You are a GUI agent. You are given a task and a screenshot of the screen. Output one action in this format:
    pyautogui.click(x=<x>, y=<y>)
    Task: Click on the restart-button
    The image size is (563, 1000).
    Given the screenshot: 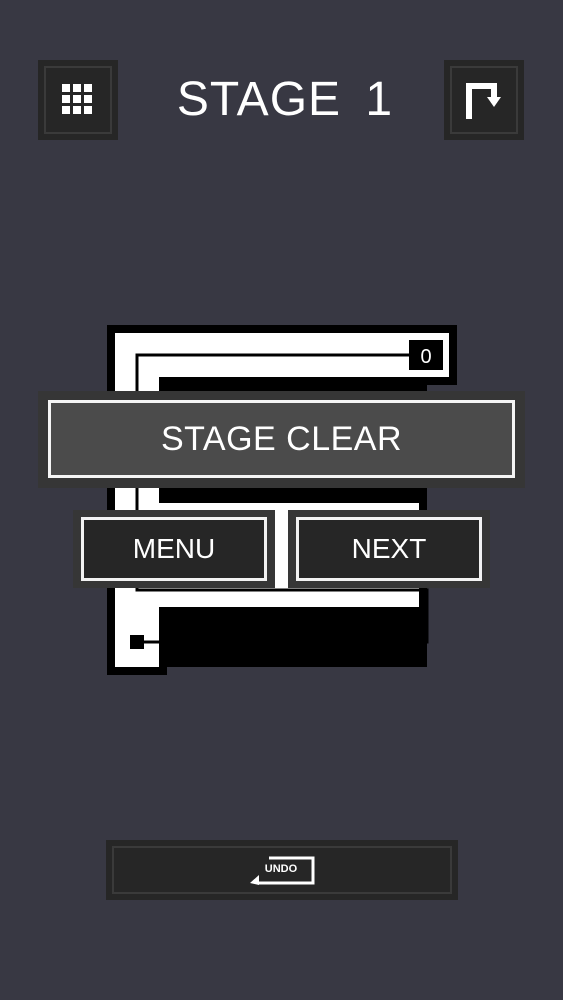 What is the action you would take?
    pyautogui.click(x=484, y=100)
    